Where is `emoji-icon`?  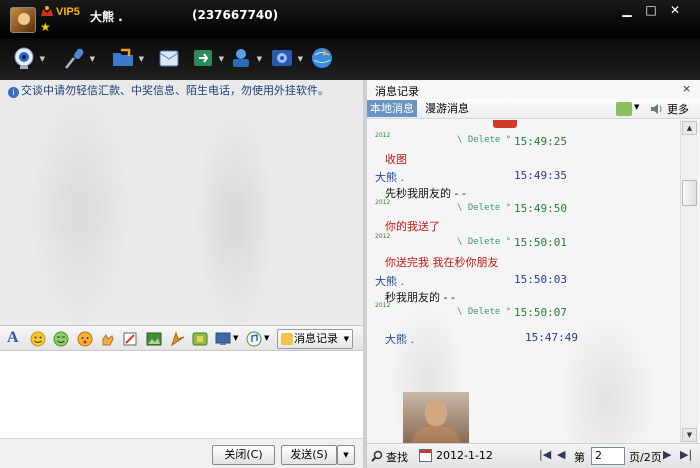
emoji-icon is located at coordinates (85, 339).